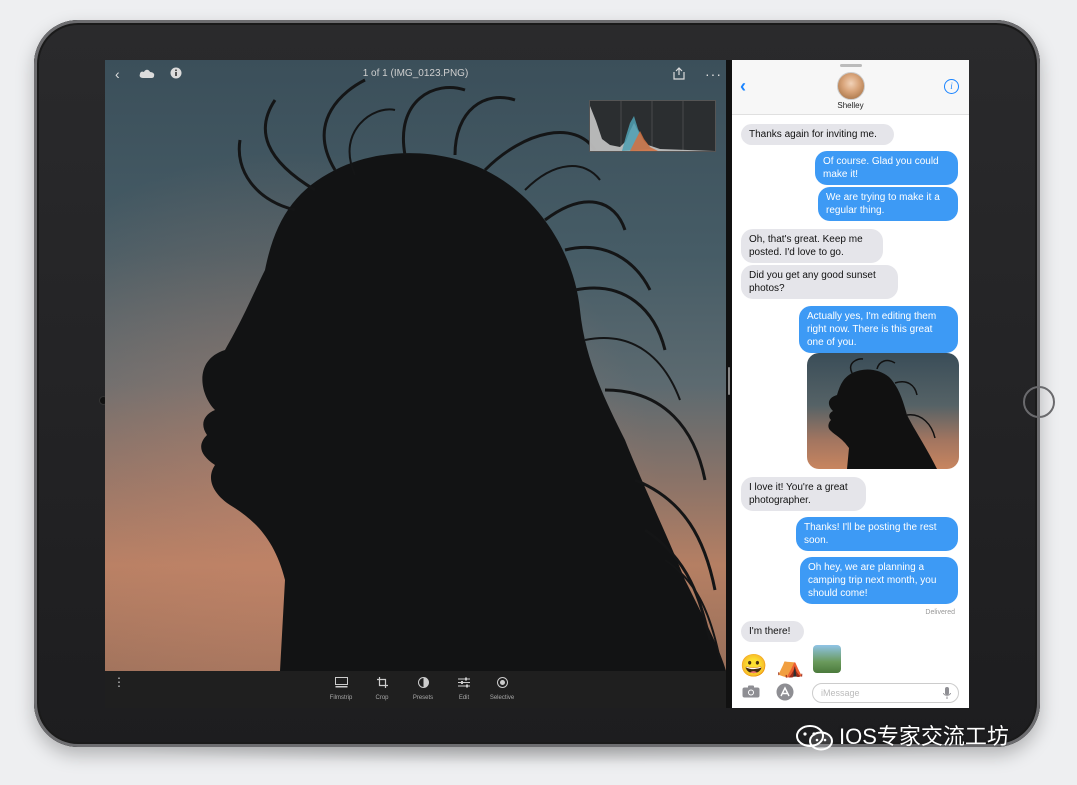 This screenshot has width=1077, height=785. I want to click on filmstrip-icon, so click(341, 684).